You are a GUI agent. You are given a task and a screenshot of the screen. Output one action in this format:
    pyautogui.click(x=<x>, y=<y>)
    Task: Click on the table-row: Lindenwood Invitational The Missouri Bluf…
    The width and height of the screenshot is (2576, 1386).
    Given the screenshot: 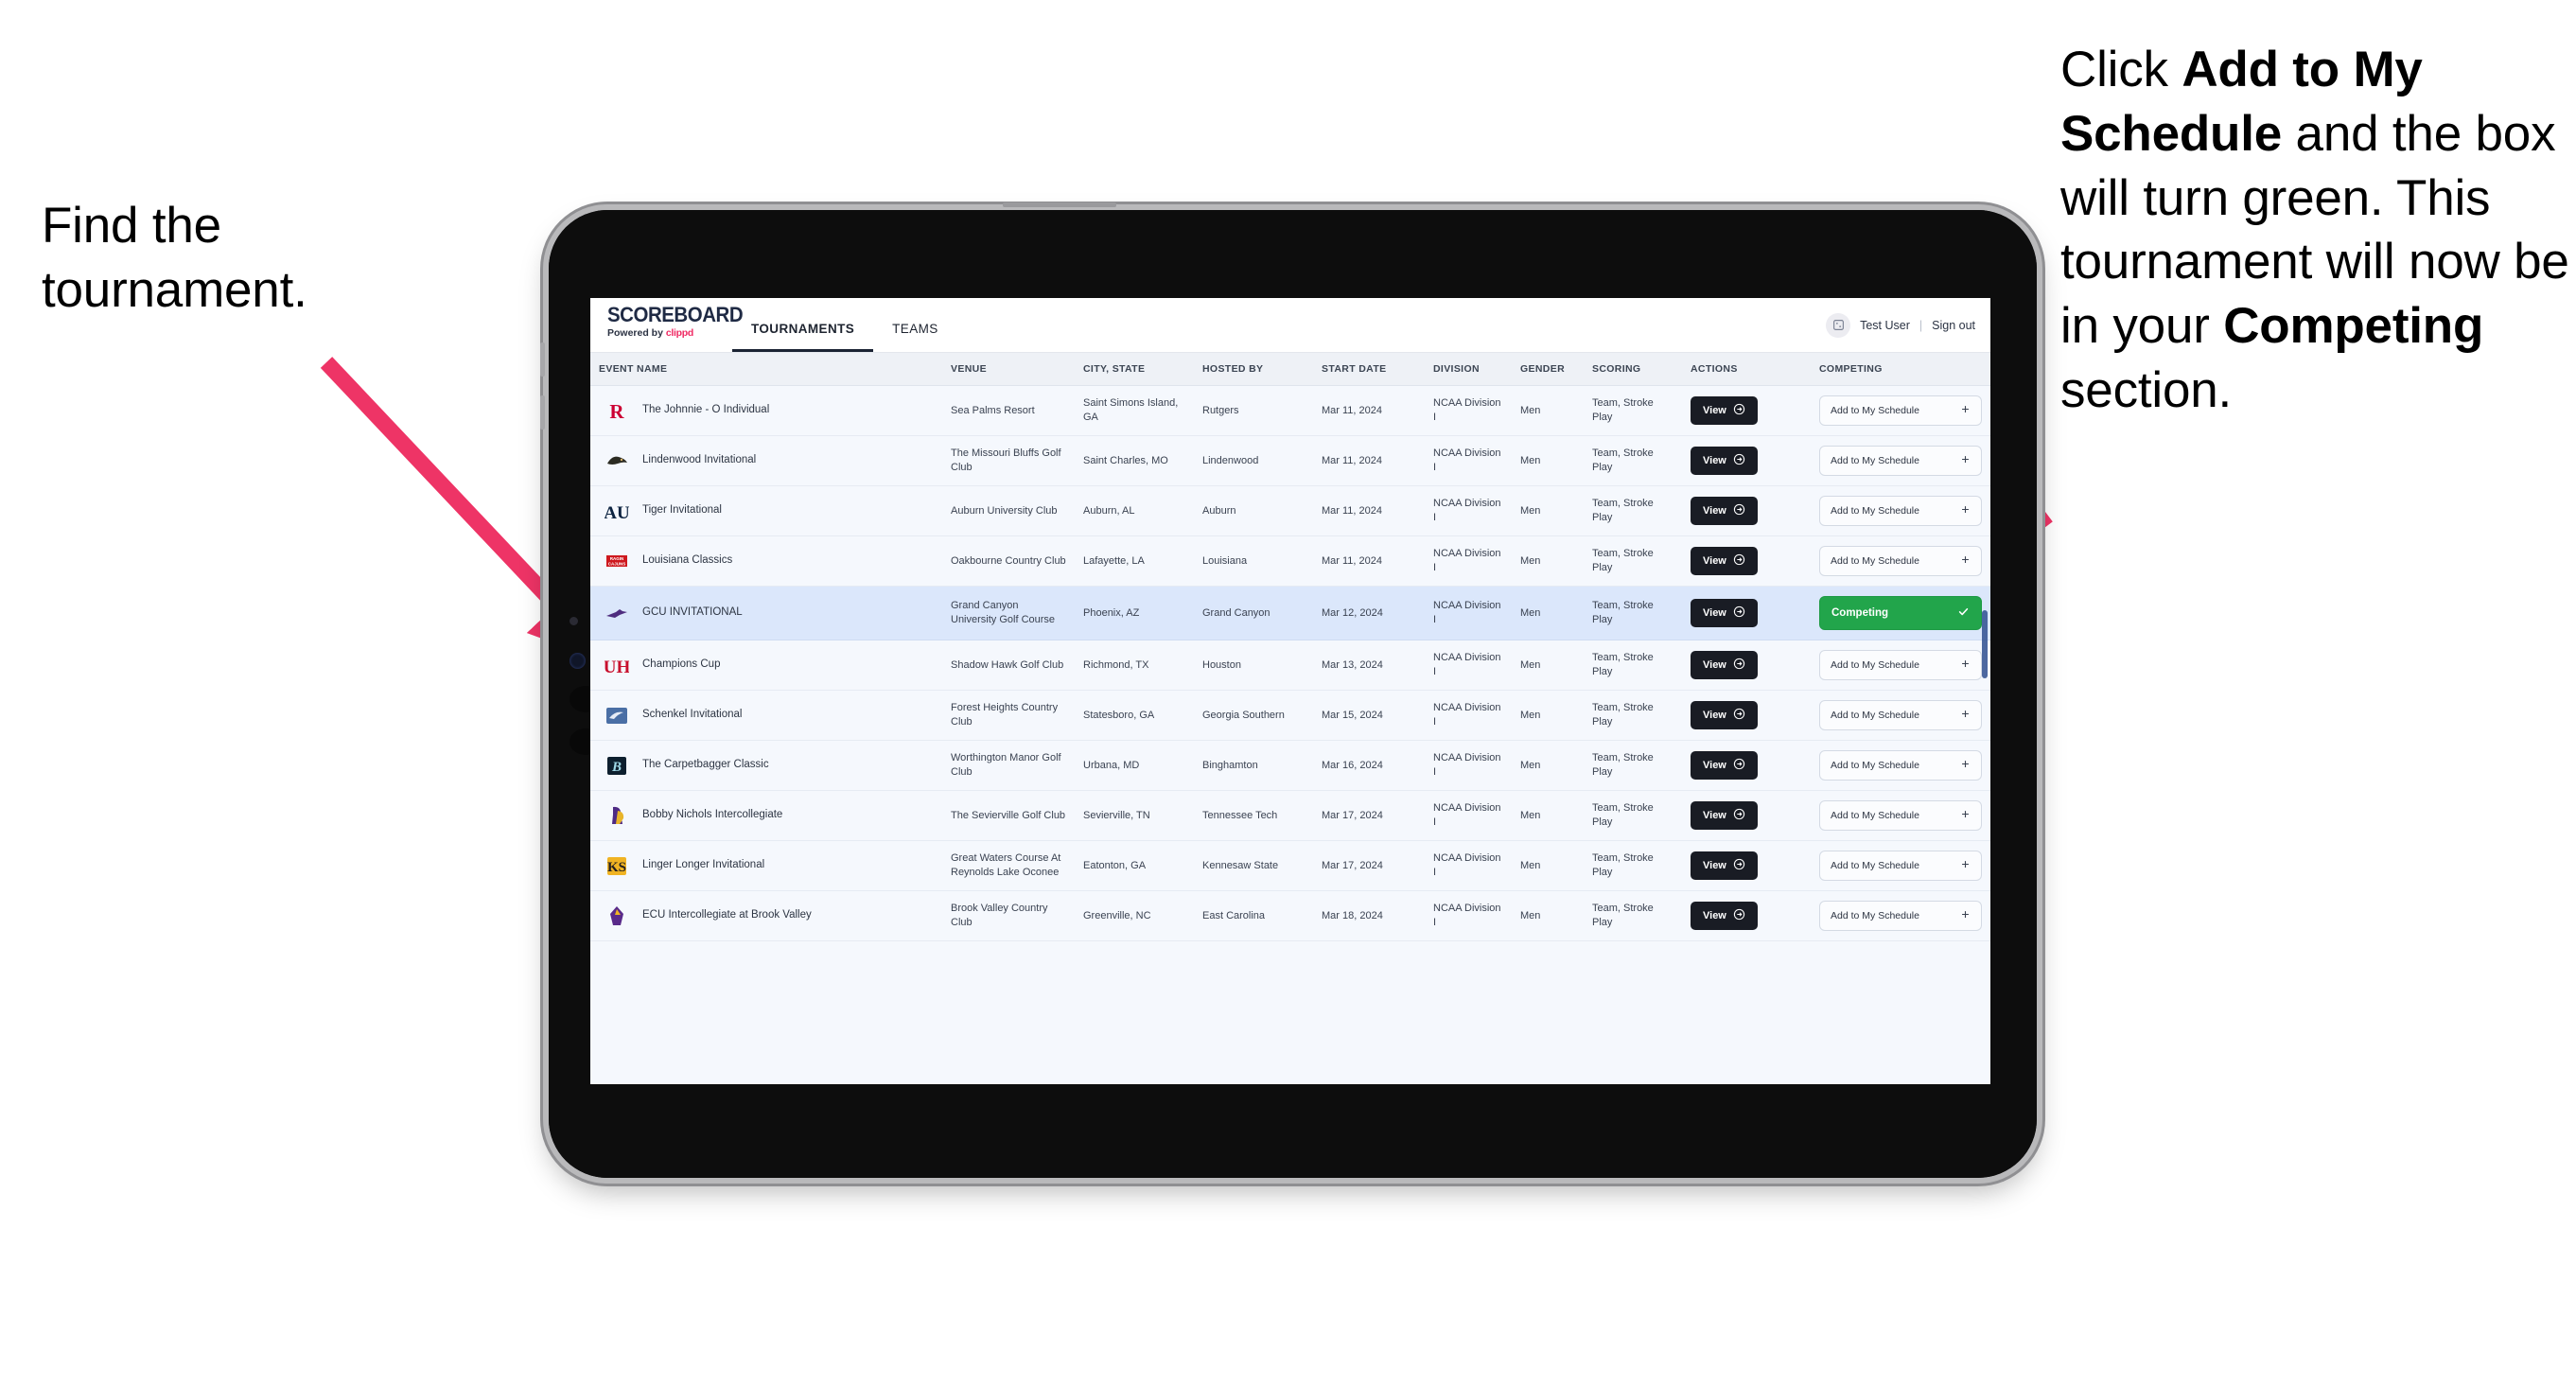 What is the action you would take?
    pyautogui.click(x=1290, y=460)
    